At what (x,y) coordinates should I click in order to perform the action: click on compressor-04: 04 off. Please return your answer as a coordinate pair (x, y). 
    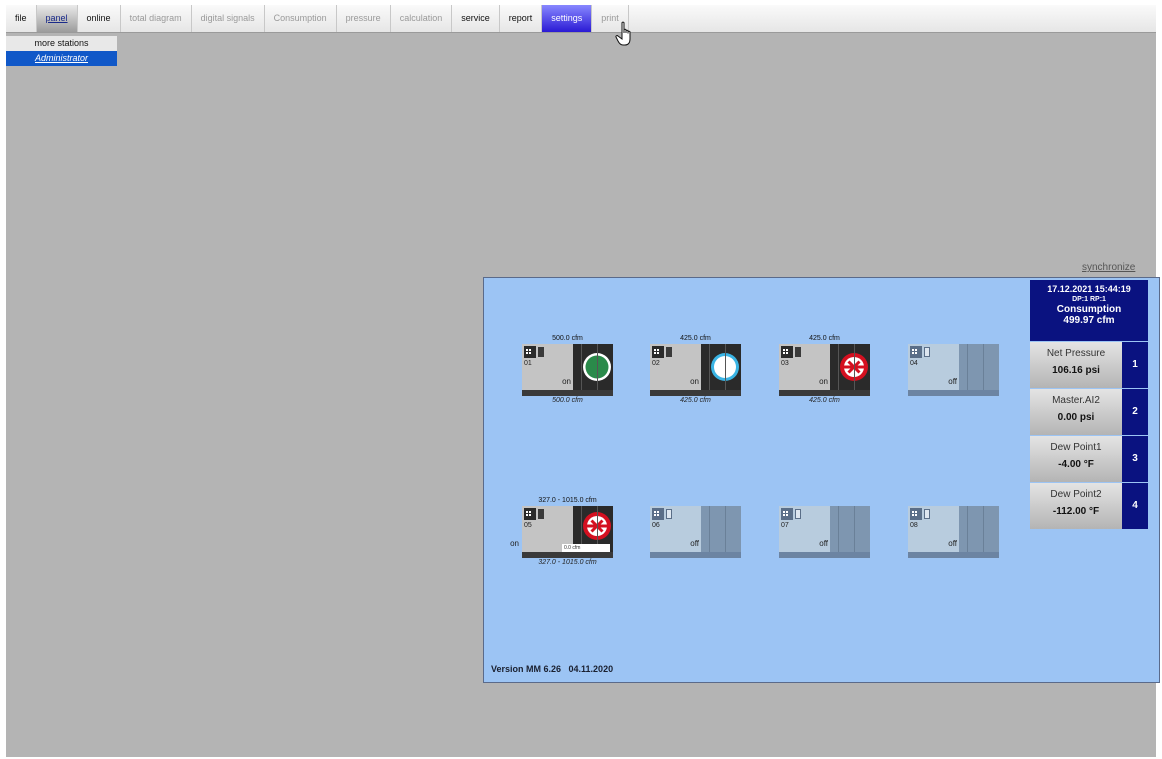
    Looking at the image, I should click on (953, 370).